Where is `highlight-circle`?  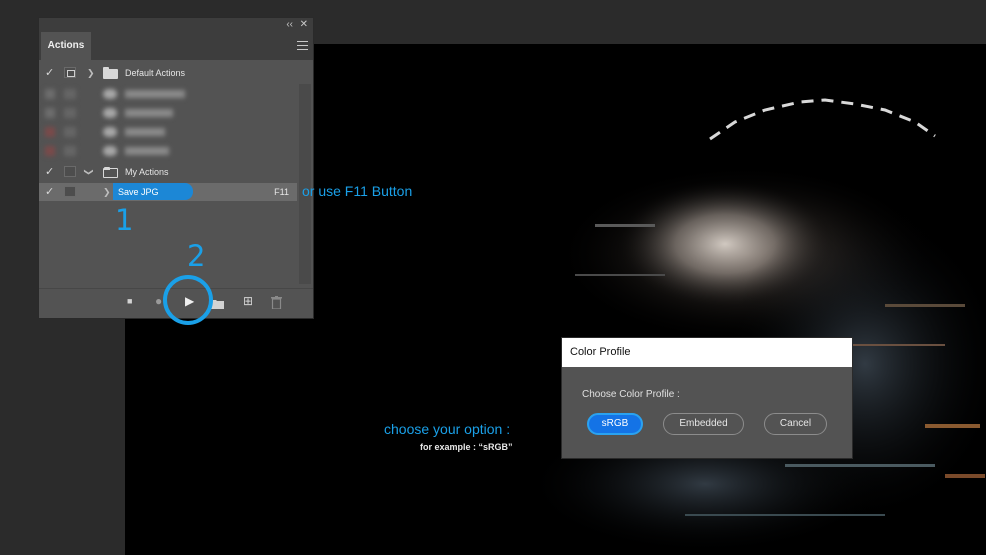 highlight-circle is located at coordinates (188, 300).